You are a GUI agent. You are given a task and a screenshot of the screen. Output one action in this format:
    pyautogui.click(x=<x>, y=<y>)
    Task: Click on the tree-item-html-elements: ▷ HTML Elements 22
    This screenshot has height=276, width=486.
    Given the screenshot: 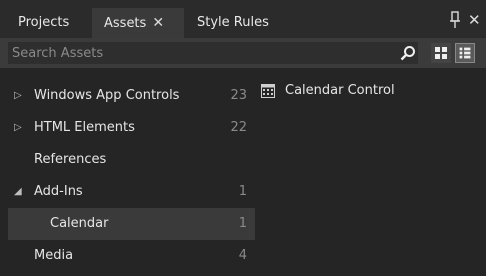 What is the action you would take?
    pyautogui.click(x=127, y=128)
    